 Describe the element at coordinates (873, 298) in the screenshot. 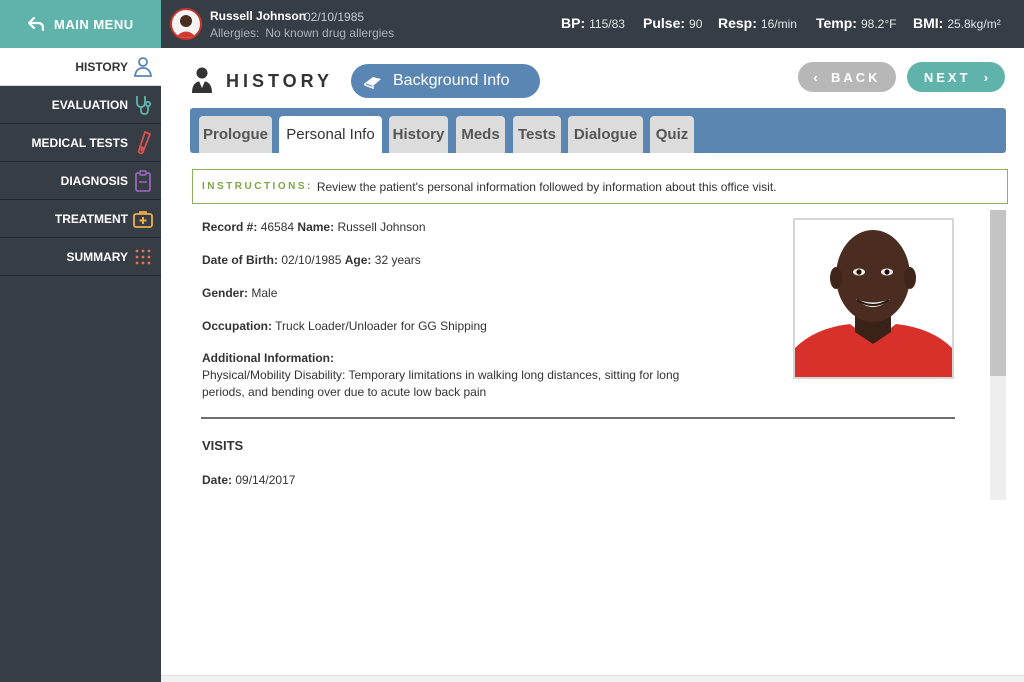

I see `patient-photo` at that location.